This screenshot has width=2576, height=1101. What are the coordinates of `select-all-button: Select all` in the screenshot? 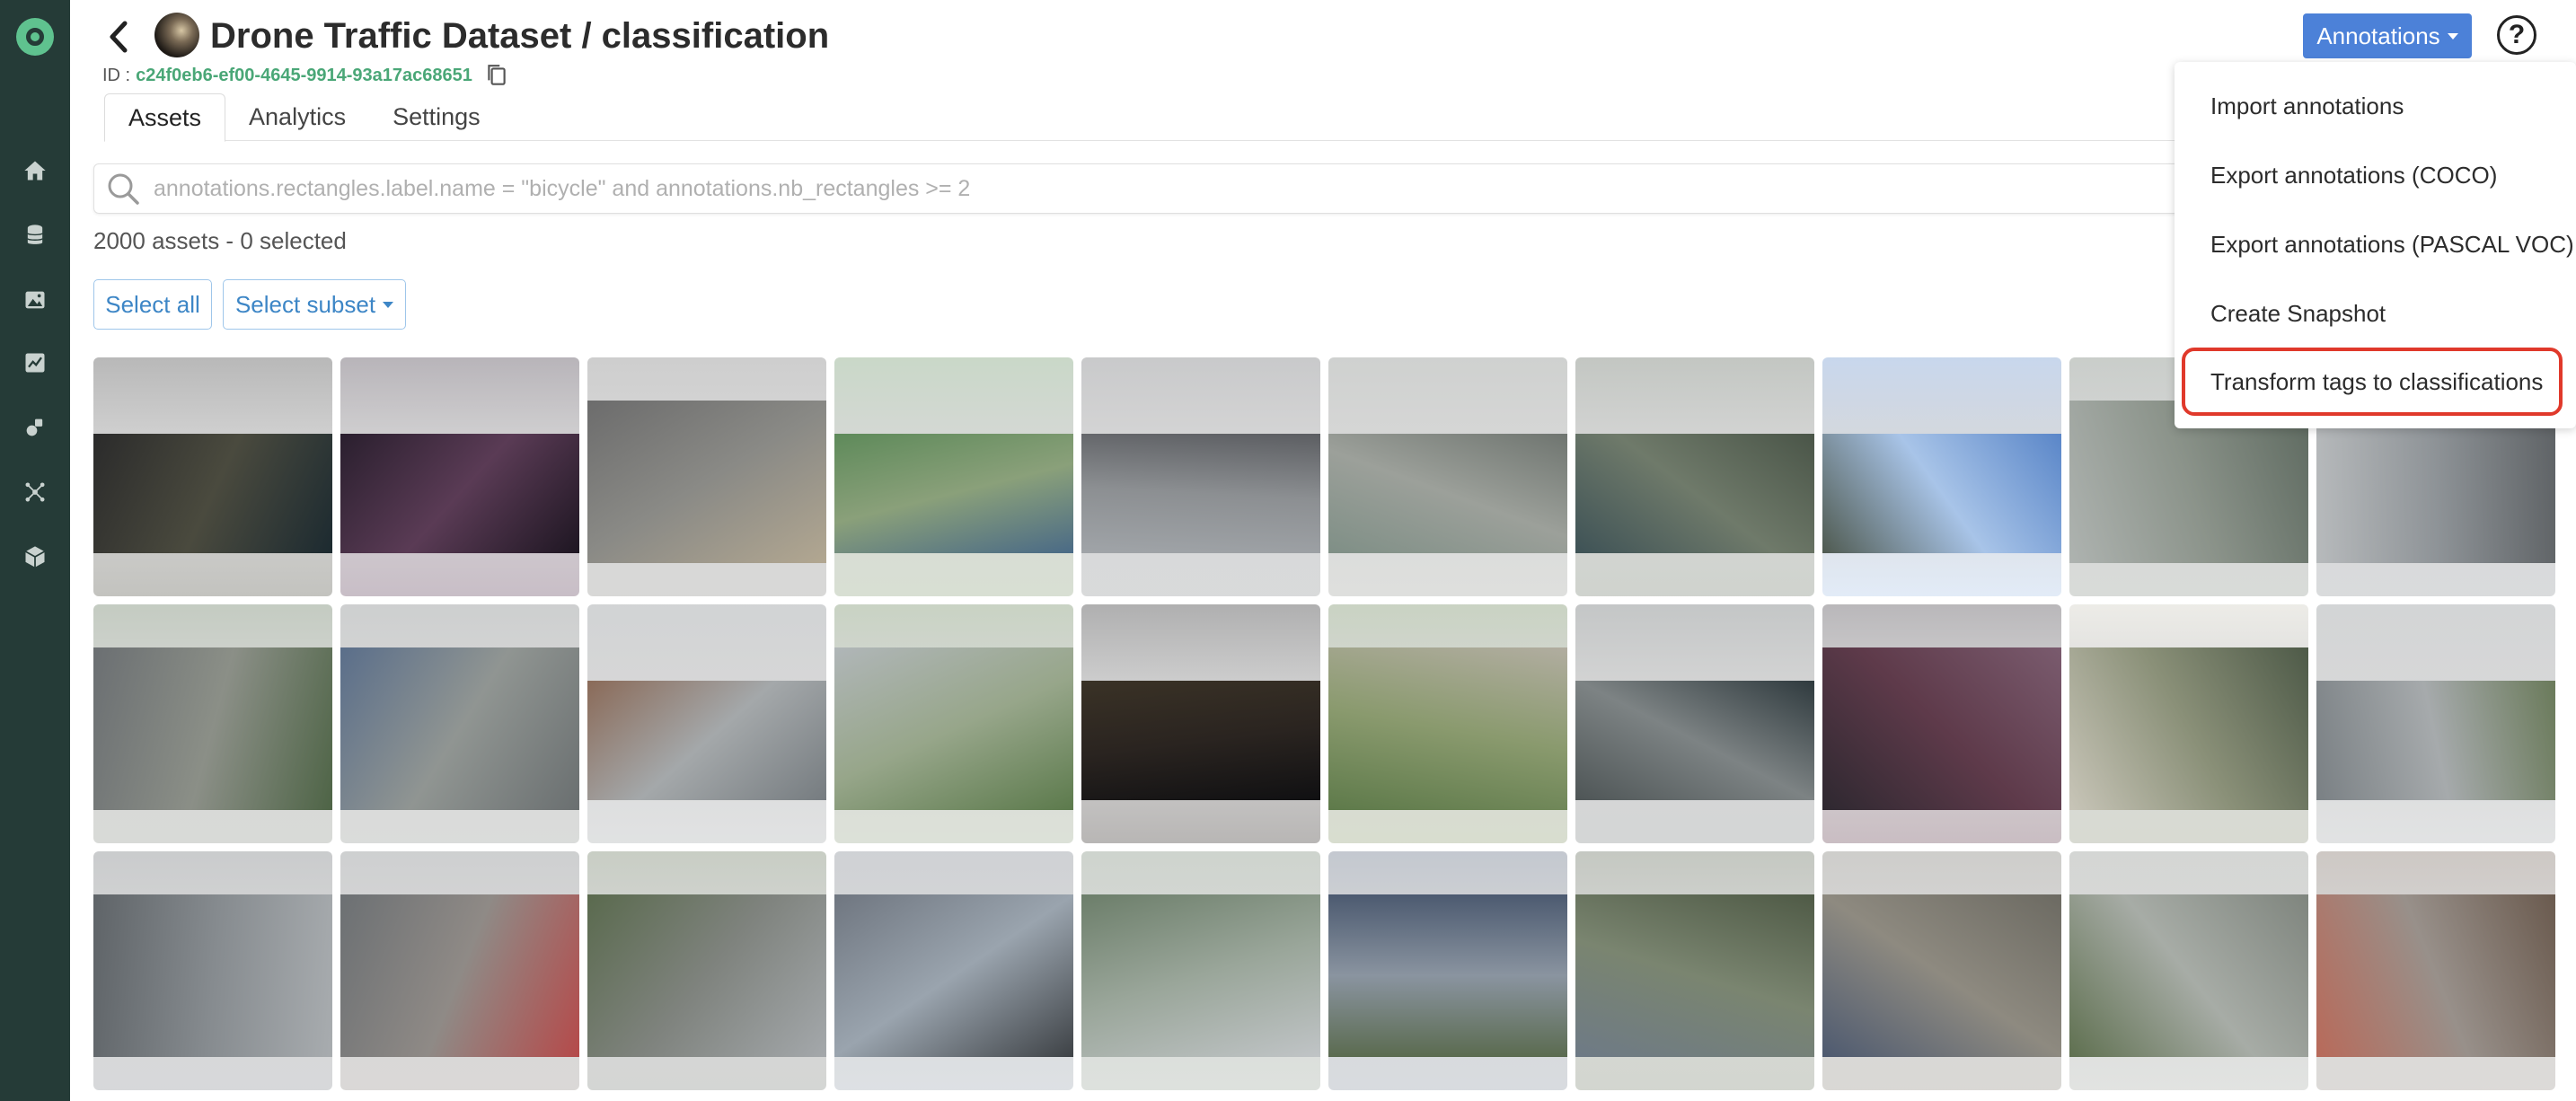 It's located at (152, 304).